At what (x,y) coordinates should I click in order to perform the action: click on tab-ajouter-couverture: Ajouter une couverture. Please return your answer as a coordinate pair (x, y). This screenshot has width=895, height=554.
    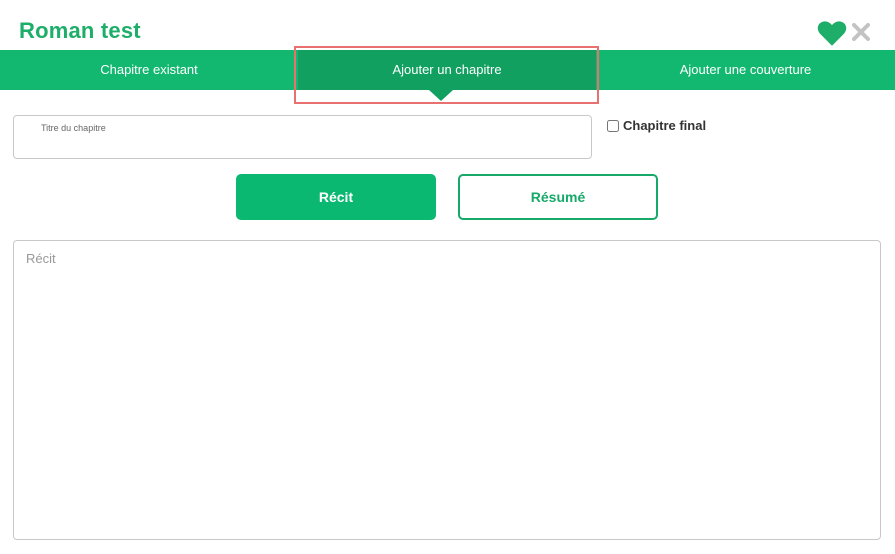
    Looking at the image, I should click on (745, 70).